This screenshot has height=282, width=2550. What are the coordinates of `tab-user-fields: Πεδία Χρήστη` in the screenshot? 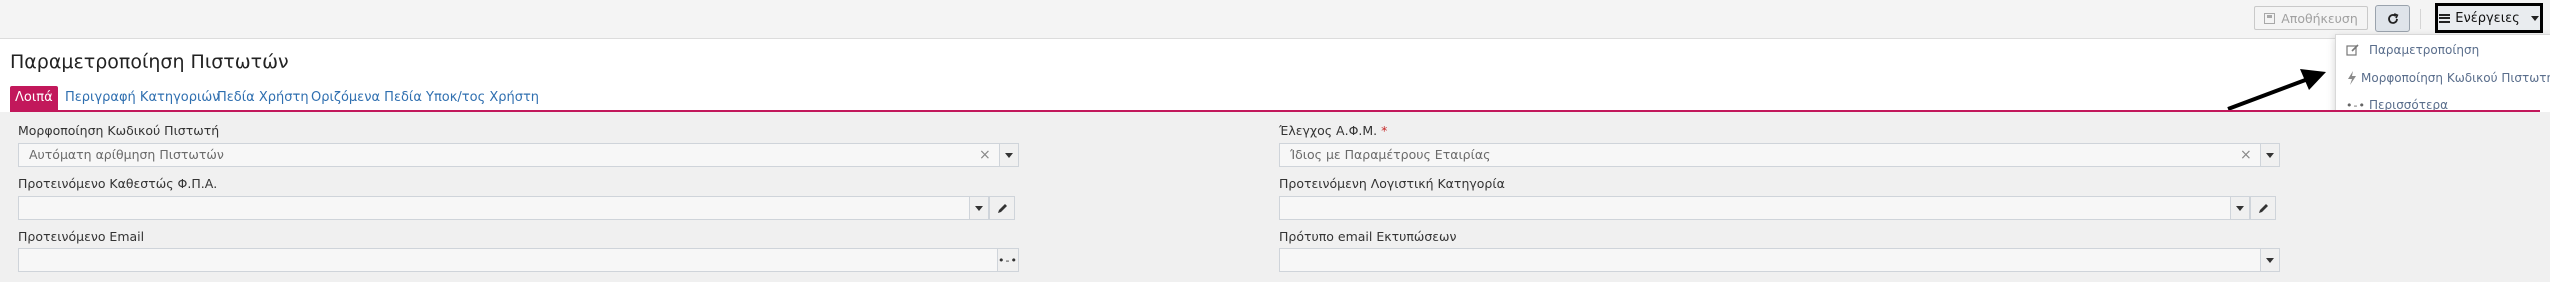 It's located at (263, 98).